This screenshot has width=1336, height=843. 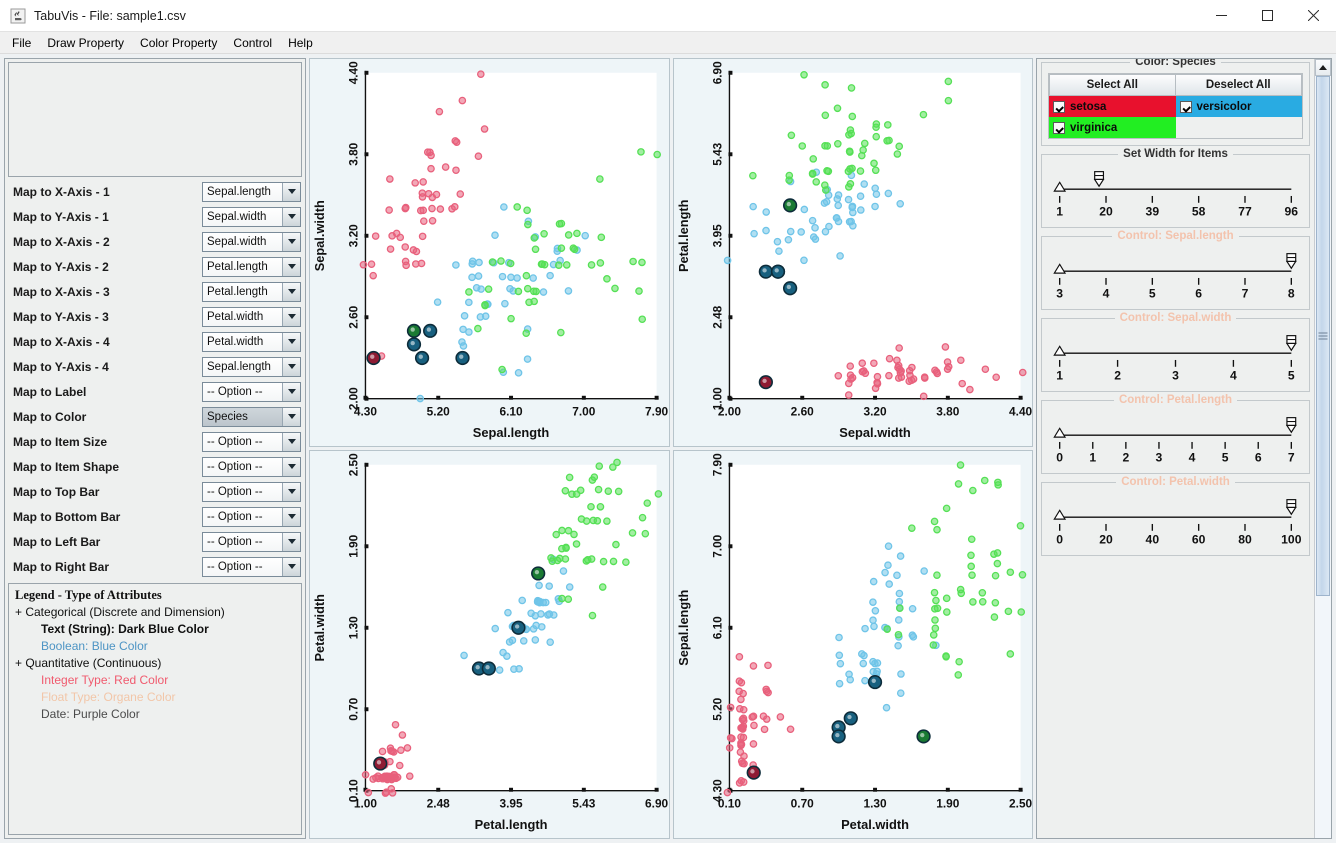 I want to click on right-panel-scrollbar, so click(x=1322, y=448).